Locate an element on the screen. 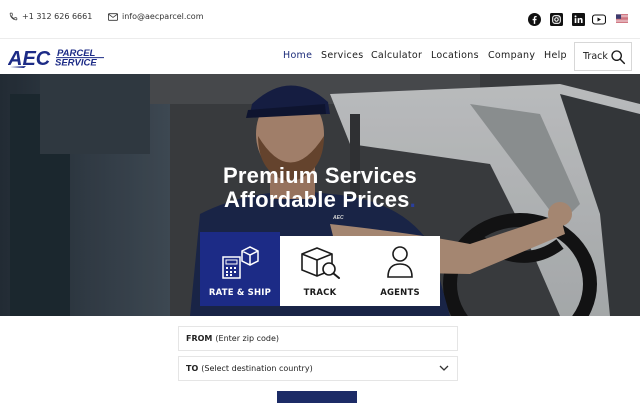 The height and width of the screenshot is (403, 640). agent-person-icon is located at coordinates (400, 262).